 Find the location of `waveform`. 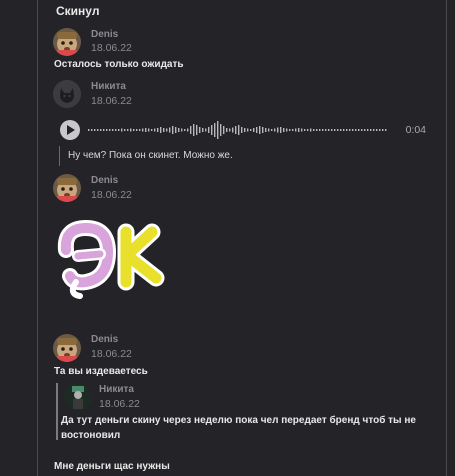

waveform is located at coordinates (238, 130).